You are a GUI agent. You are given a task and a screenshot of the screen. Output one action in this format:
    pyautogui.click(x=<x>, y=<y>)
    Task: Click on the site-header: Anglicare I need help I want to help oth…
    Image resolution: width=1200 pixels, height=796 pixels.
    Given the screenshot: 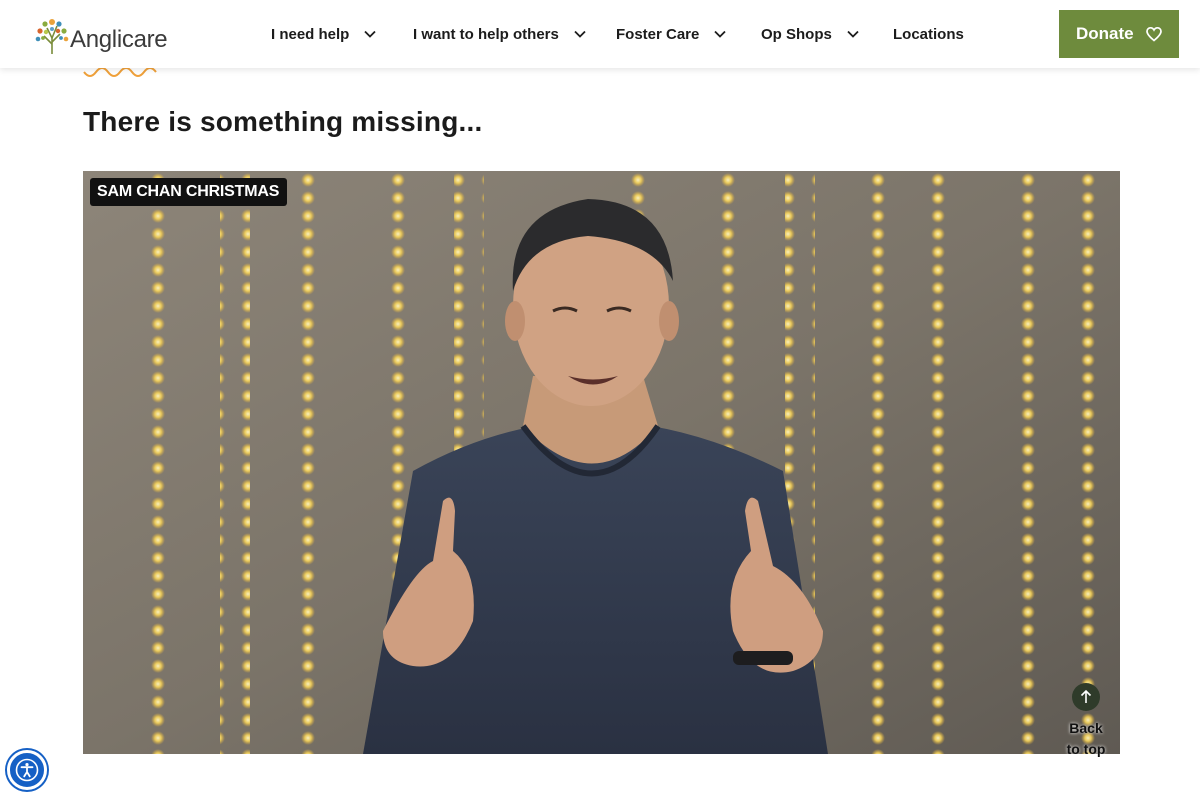 What is the action you would take?
    pyautogui.click(x=600, y=34)
    